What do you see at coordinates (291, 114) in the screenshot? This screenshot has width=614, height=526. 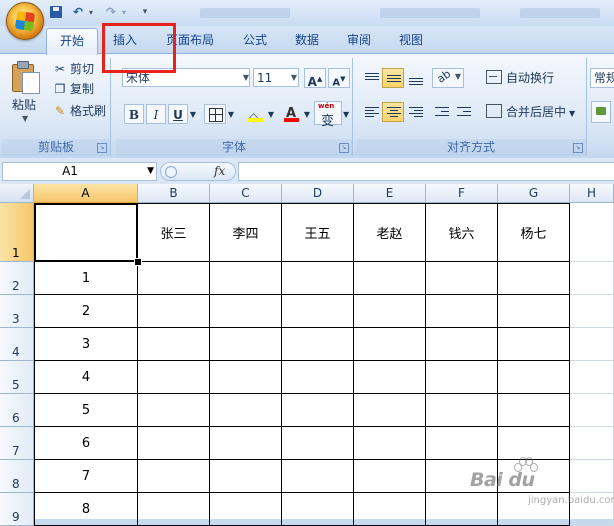 I see `font-color-button: A` at bounding box center [291, 114].